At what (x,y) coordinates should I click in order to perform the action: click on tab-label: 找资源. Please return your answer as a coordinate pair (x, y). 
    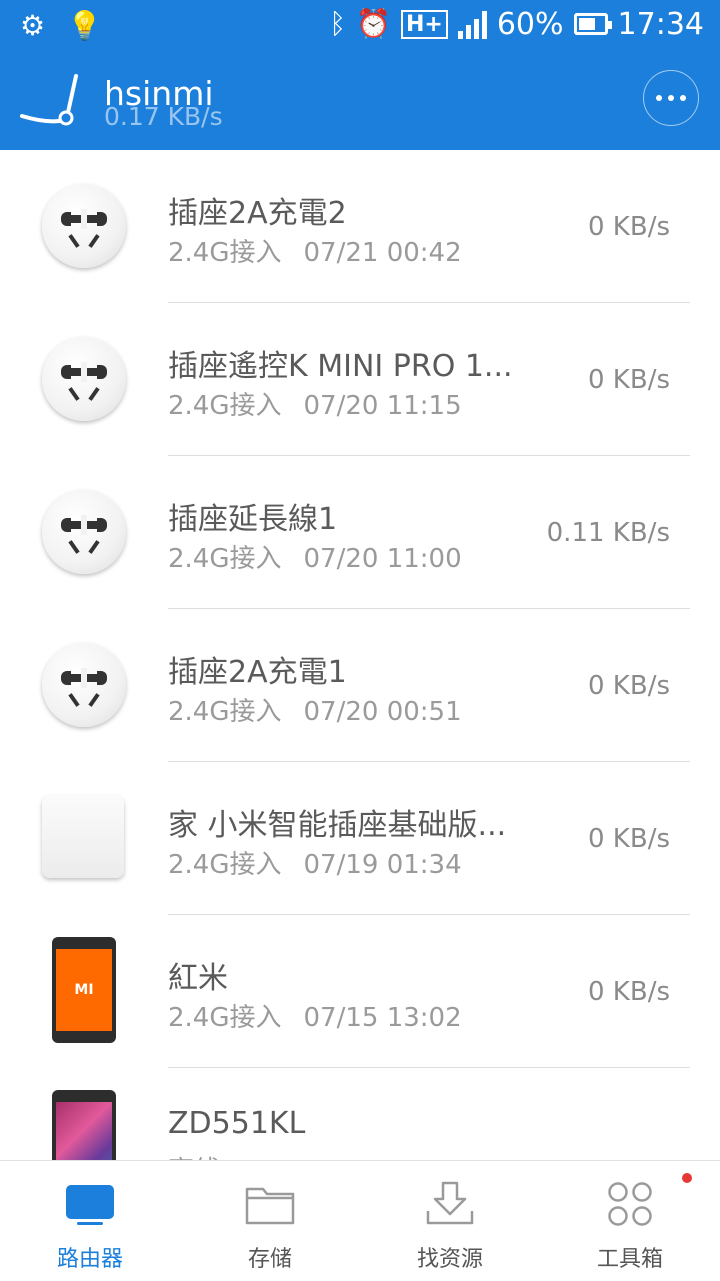
    Looking at the image, I should click on (449, 1259).